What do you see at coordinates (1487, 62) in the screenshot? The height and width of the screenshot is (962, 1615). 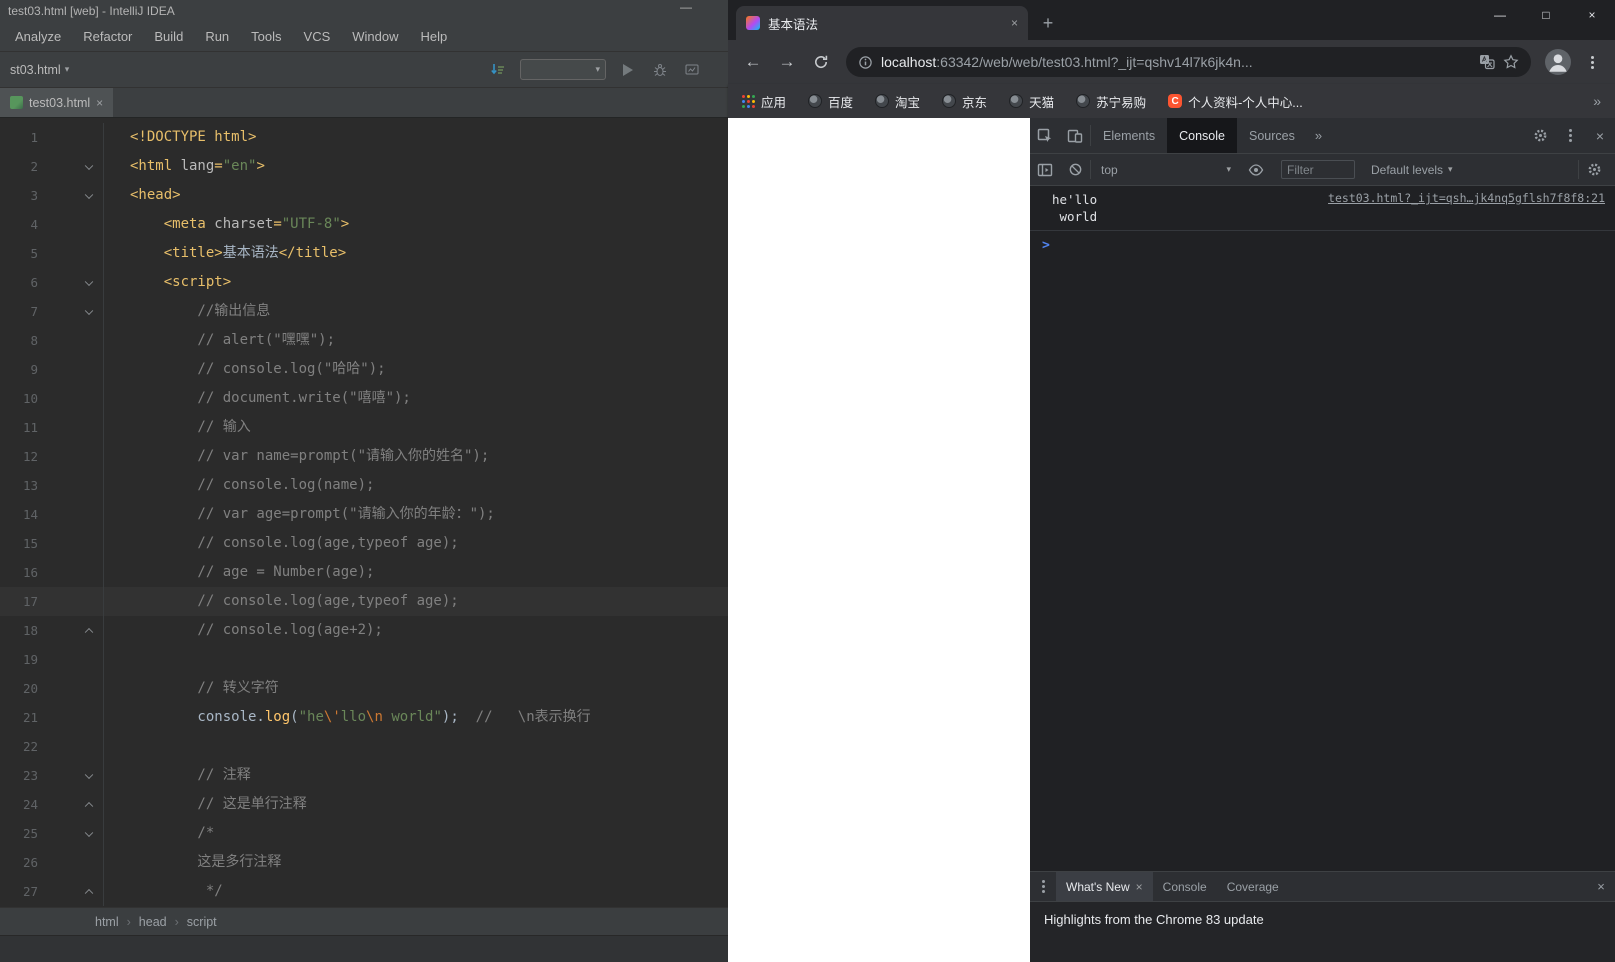 I see `translate-icon` at bounding box center [1487, 62].